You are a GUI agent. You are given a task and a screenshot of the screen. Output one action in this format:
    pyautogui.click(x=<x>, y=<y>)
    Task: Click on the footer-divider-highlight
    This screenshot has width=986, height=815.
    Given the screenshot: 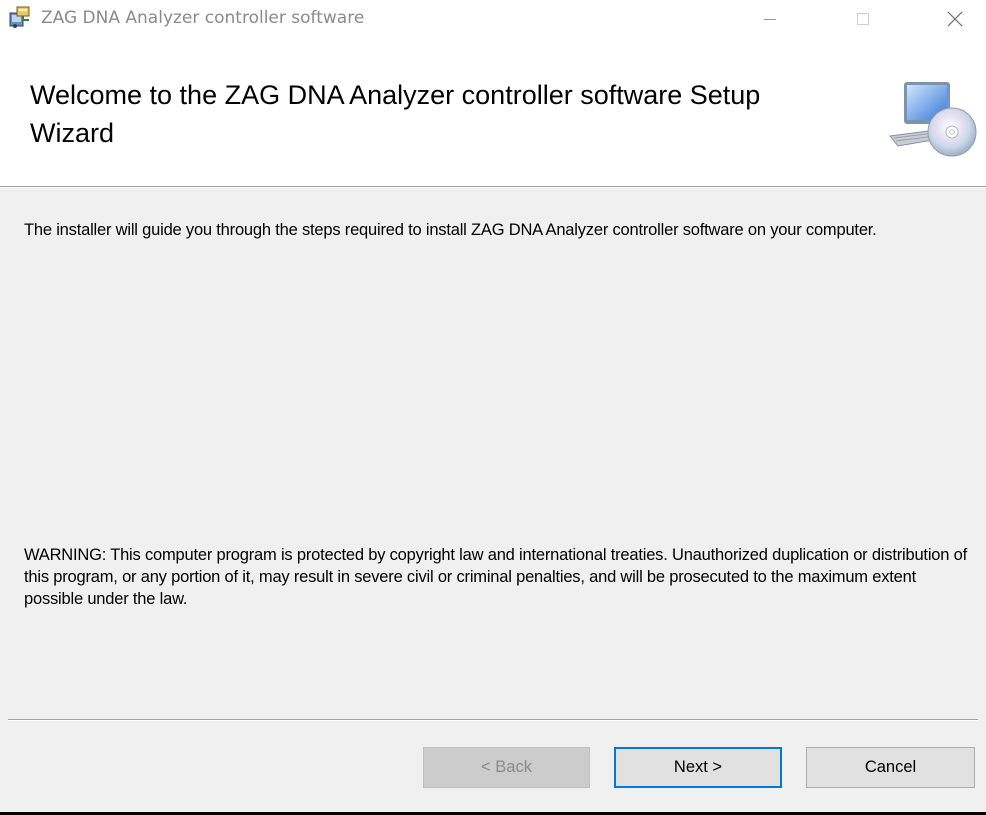 What is the action you would take?
    pyautogui.click(x=493, y=720)
    